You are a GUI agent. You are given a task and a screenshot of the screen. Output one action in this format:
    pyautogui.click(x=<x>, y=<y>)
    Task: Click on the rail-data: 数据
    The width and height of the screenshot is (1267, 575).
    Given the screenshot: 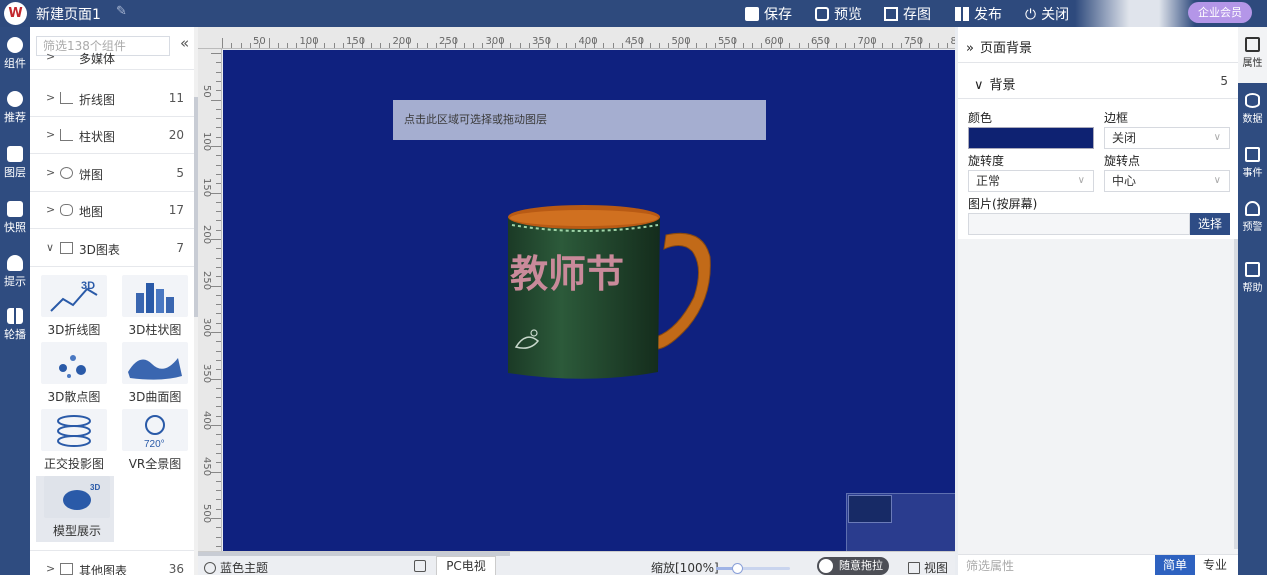 What is the action you would take?
    pyautogui.click(x=1252, y=109)
    